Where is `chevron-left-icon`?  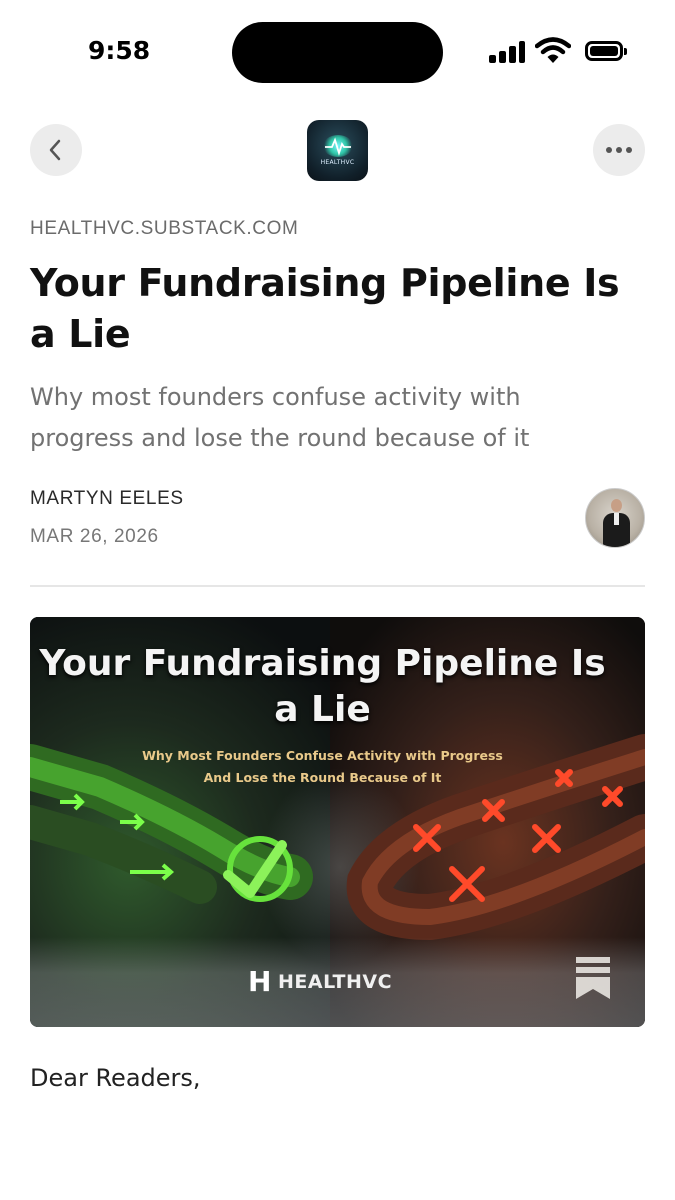 chevron-left-icon is located at coordinates (55, 150).